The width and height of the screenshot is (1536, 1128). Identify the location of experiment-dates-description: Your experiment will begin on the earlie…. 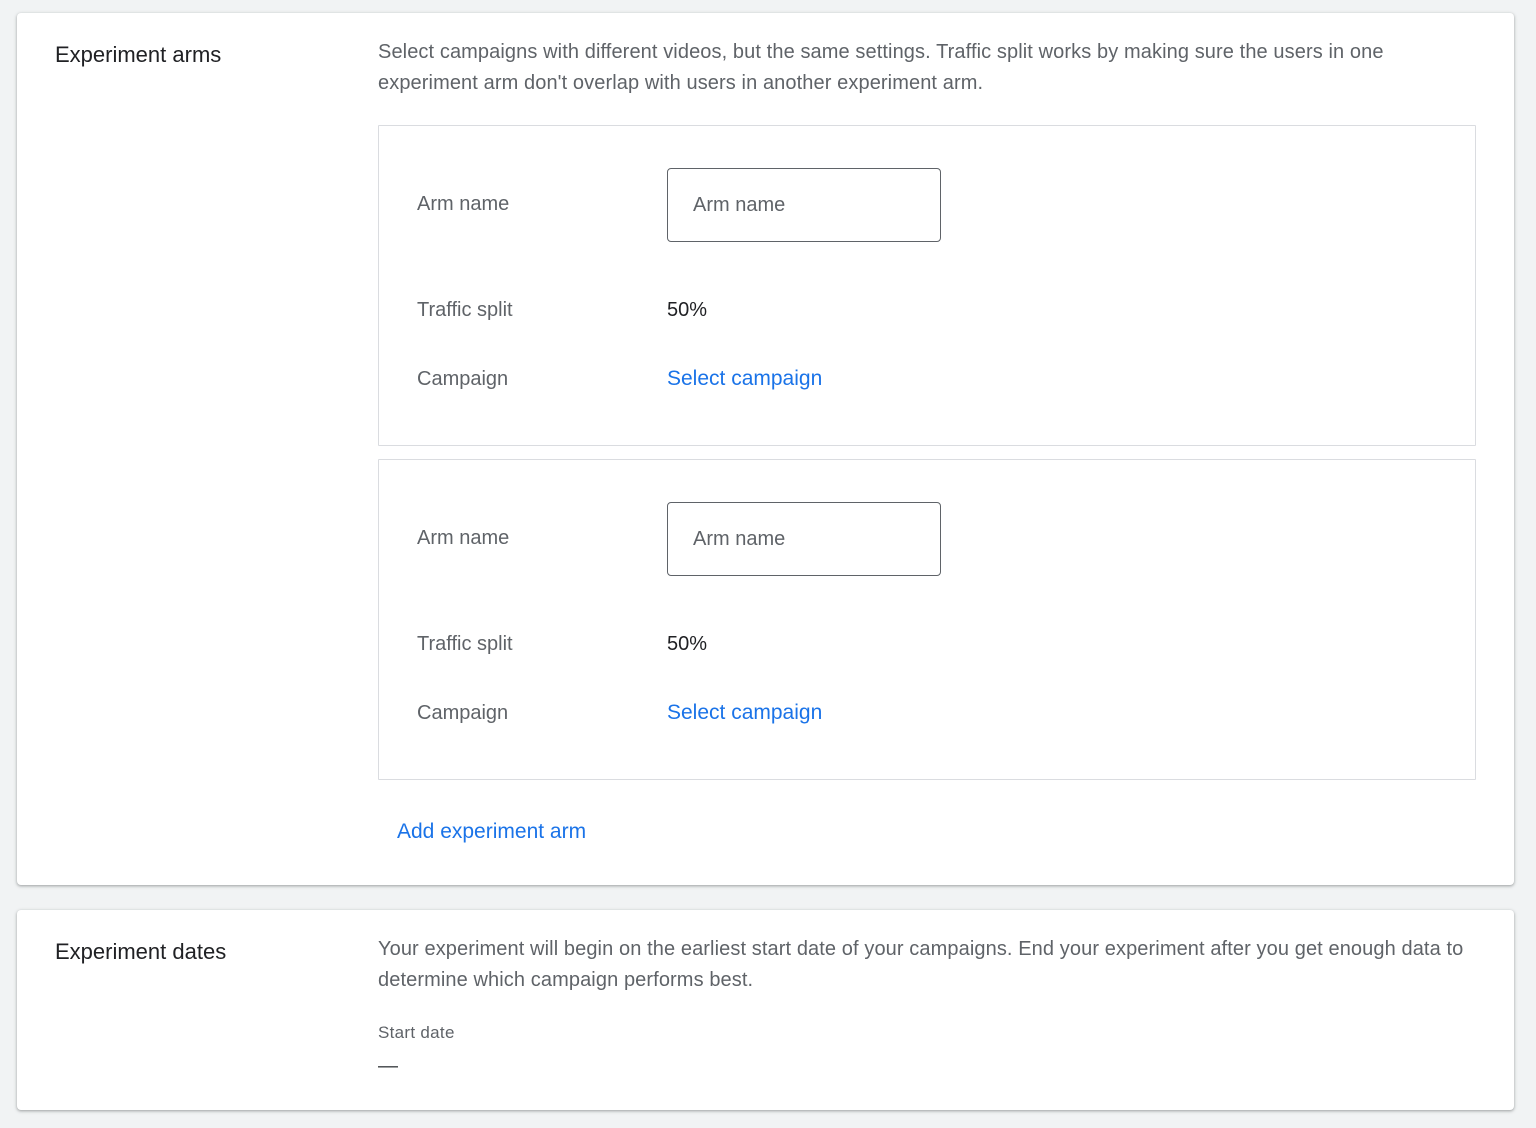
(921, 964).